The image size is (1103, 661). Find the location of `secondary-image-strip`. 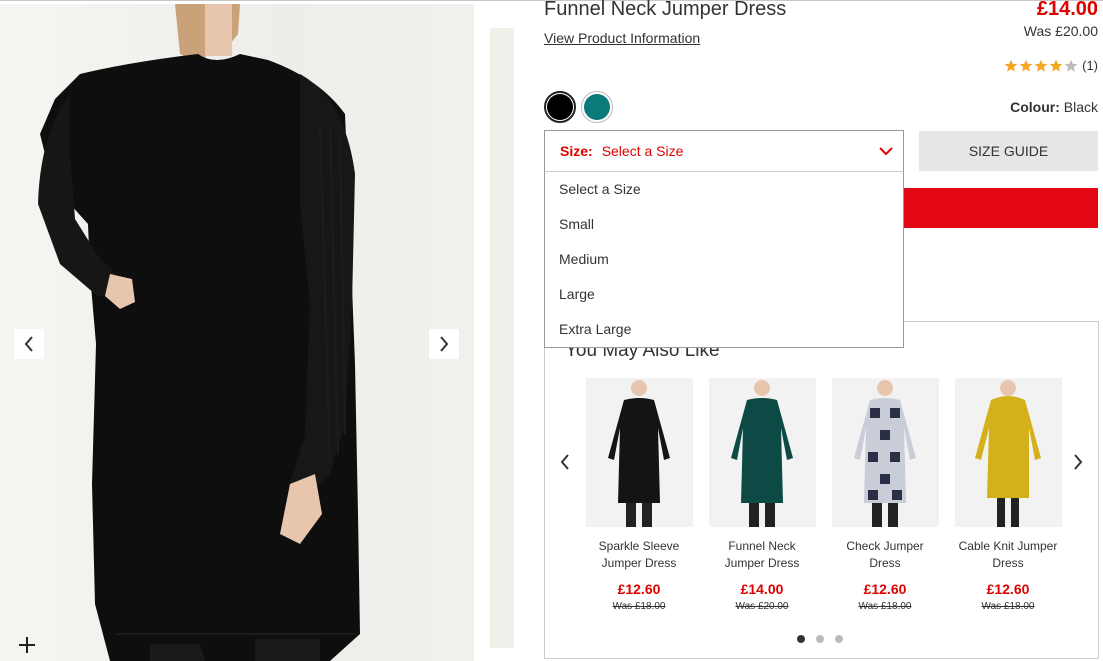

secondary-image-strip is located at coordinates (502, 338).